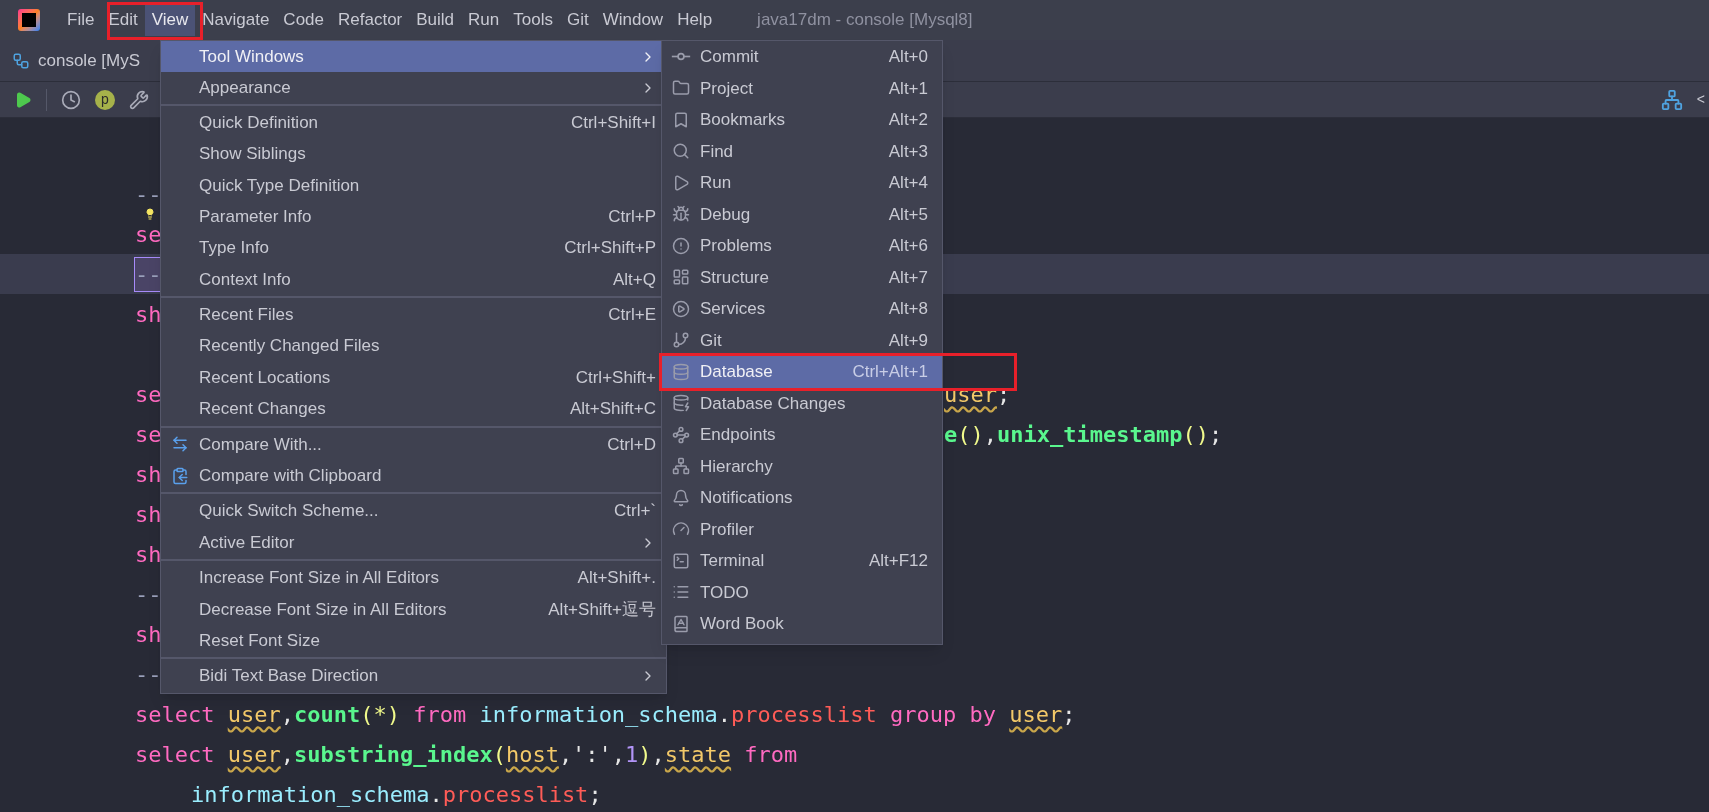 The image size is (1709, 812). Describe the element at coordinates (908, 309) in the screenshot. I see `shortcut-label: Alt+8` at that location.